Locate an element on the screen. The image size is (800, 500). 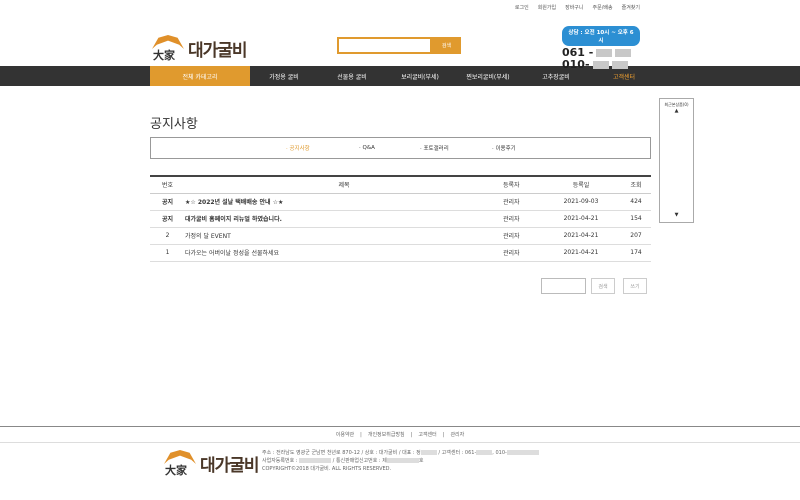
row-title-link: ★☆ 2022년 설날 택배배송 안내 ☆★ is located at coordinates (344, 202).